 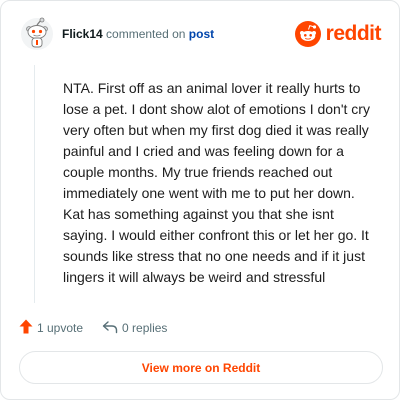 I want to click on post-link: post, so click(x=201, y=34).